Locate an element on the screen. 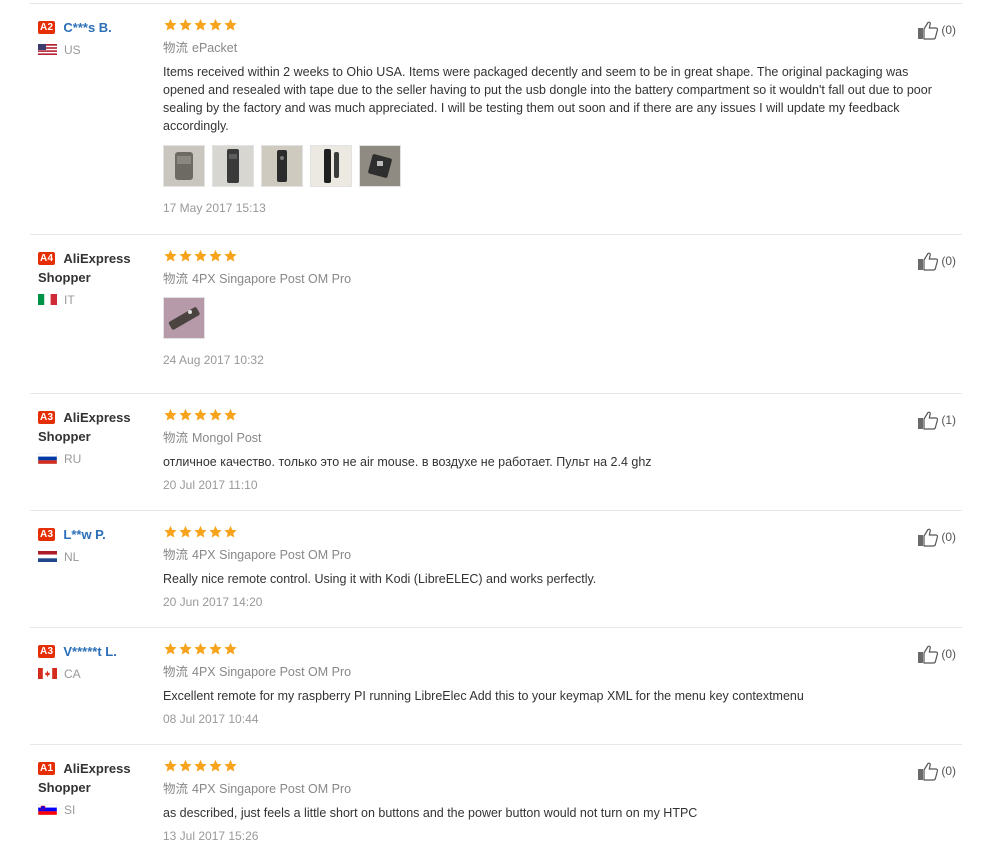 This screenshot has width=992, height=853. review-date: 08 Jul 2017 10:44 is located at coordinates (211, 719).